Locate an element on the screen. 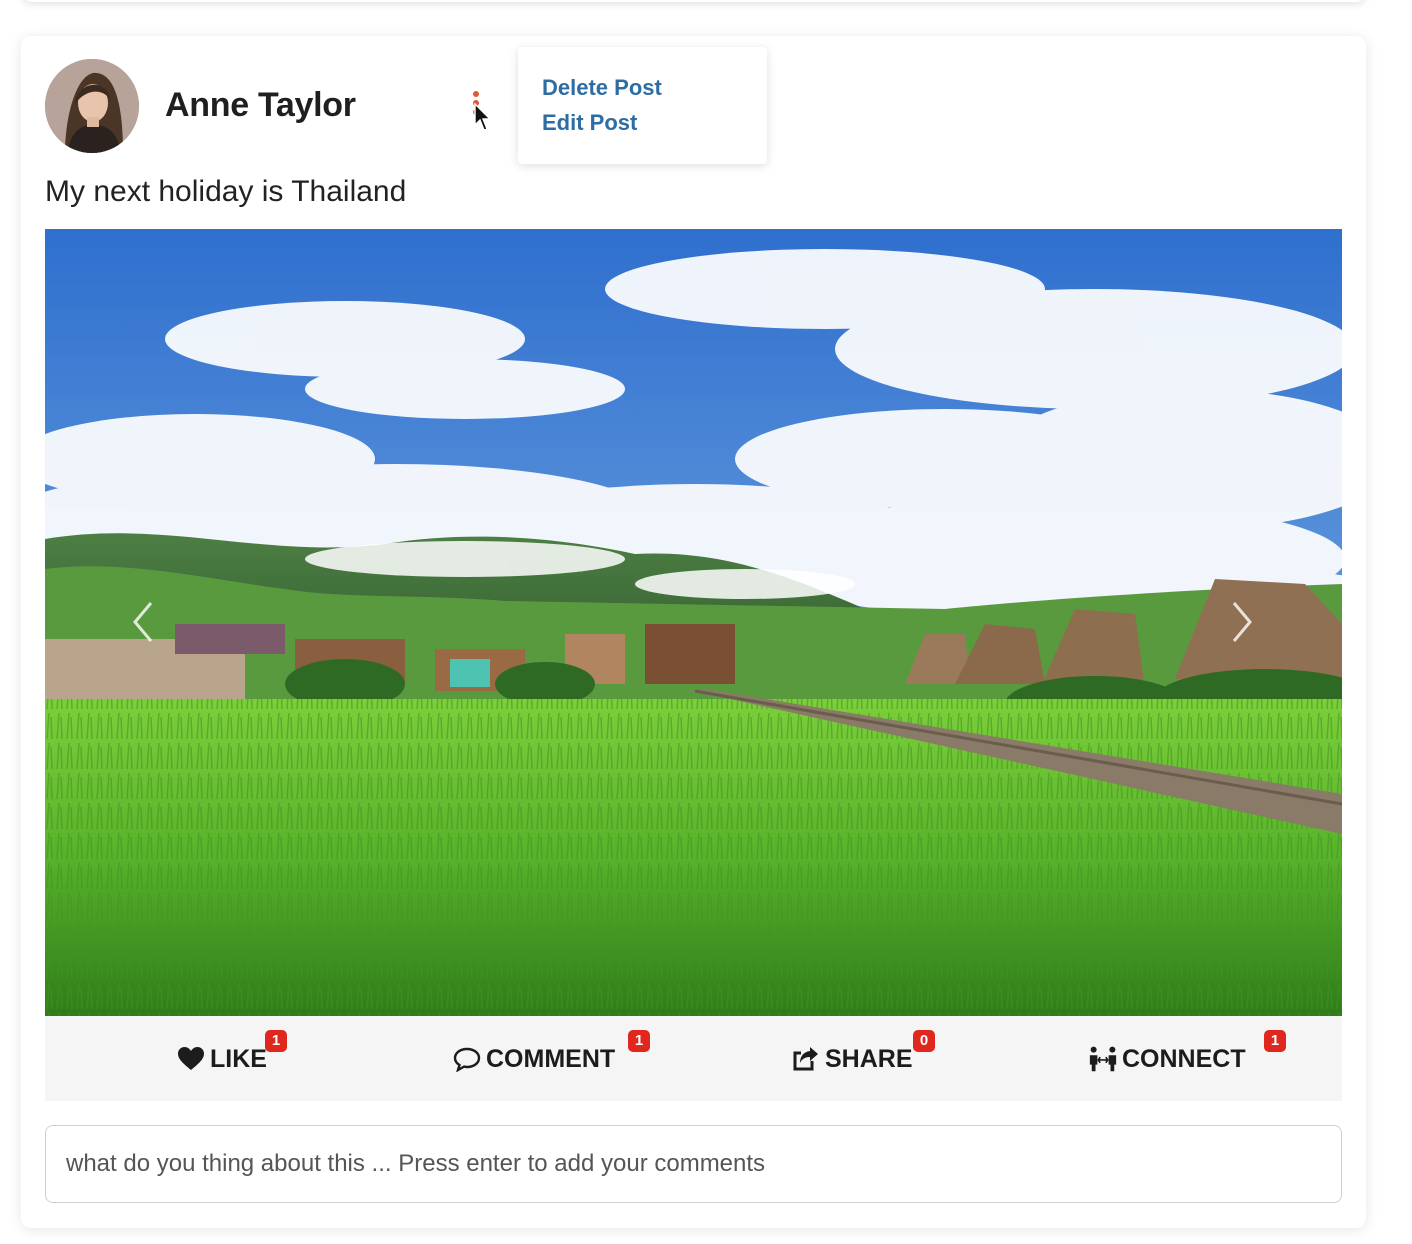 The image size is (1412, 1244). avatar-photo is located at coordinates (92, 106).